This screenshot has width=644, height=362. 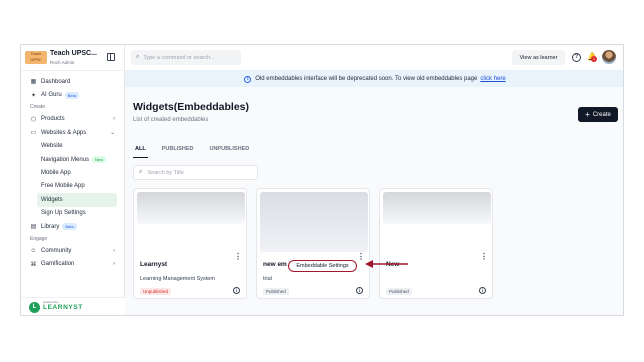 I want to click on library-icon: ▤, so click(x=33, y=227).